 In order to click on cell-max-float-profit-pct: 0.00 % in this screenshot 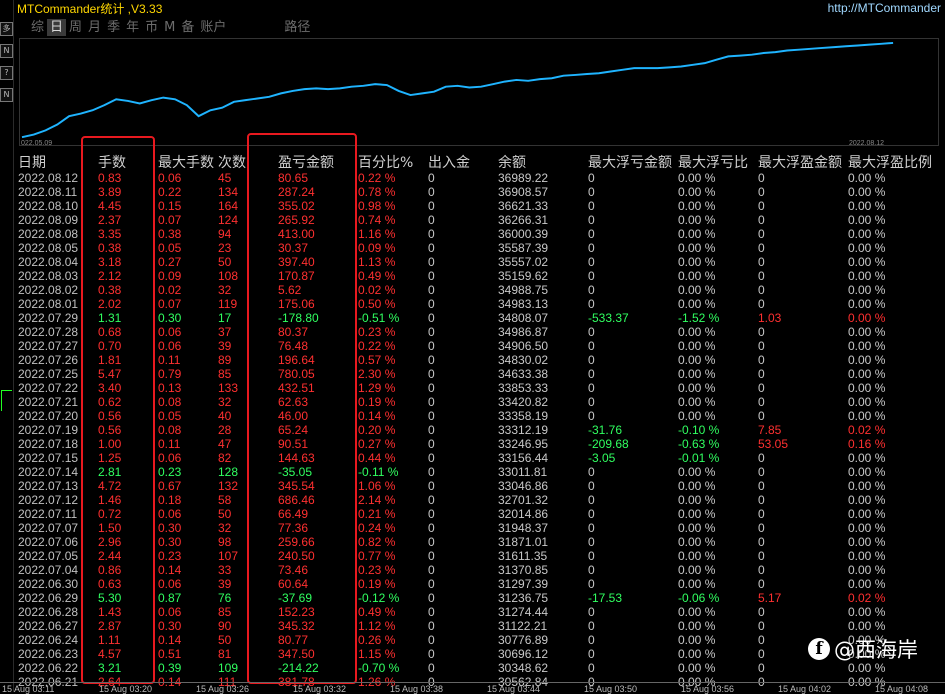, I will do `click(867, 234)`.